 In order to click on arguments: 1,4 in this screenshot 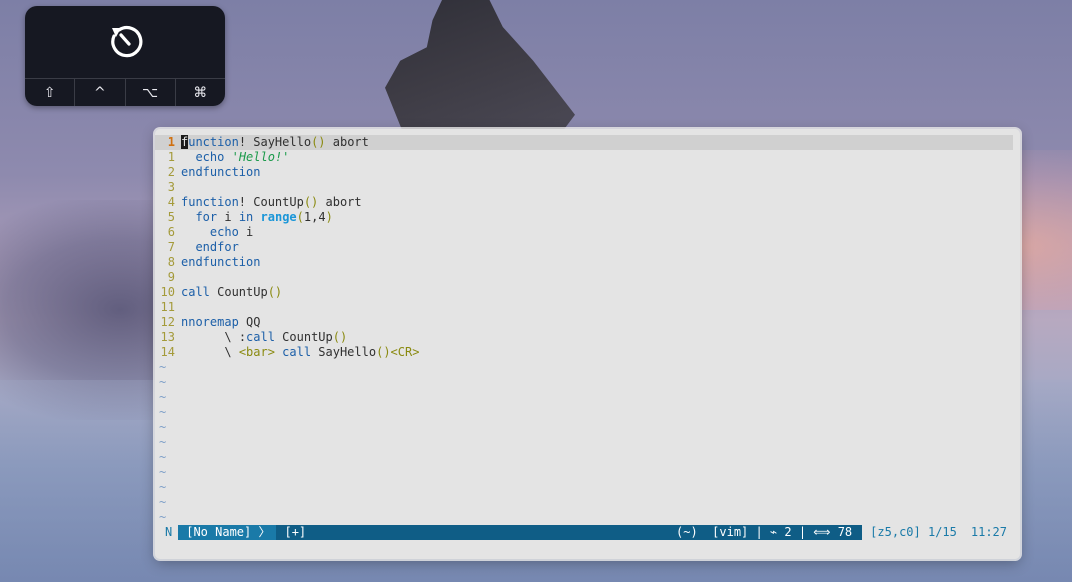, I will do `click(314, 217)`.